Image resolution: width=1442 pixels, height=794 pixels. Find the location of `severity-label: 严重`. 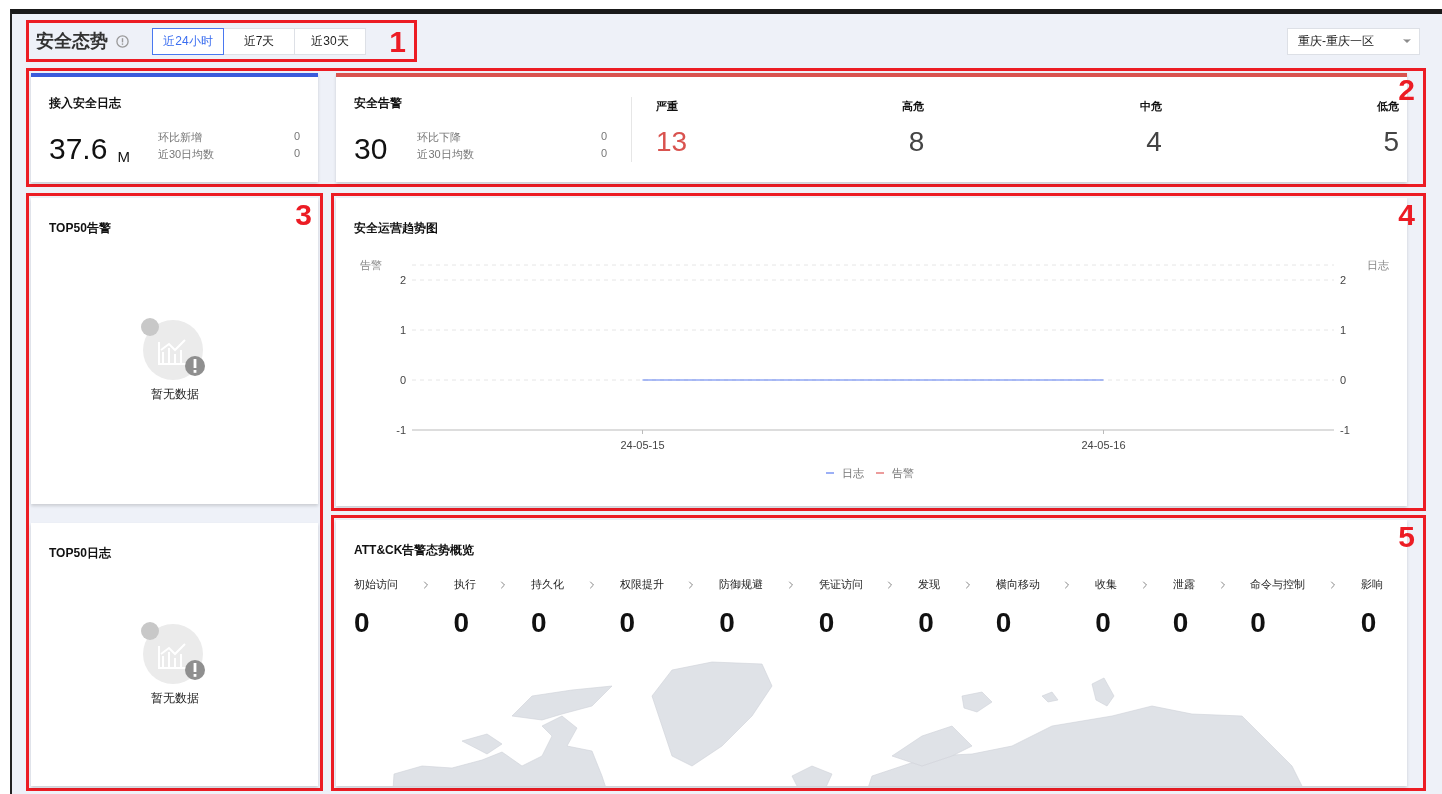

severity-label: 严重 is located at coordinates (667, 106).